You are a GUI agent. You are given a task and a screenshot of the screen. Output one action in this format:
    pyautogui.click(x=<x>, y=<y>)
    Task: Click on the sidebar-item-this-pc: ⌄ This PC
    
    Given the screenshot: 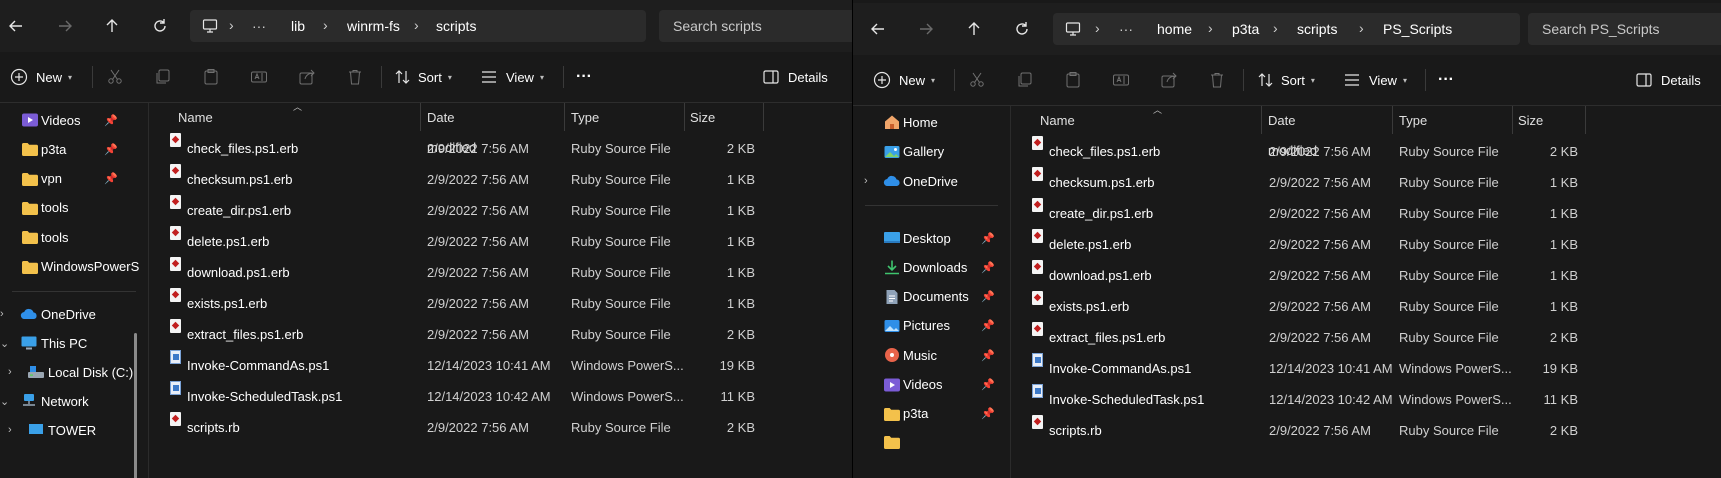 What is the action you would take?
    pyautogui.click(x=74, y=343)
    